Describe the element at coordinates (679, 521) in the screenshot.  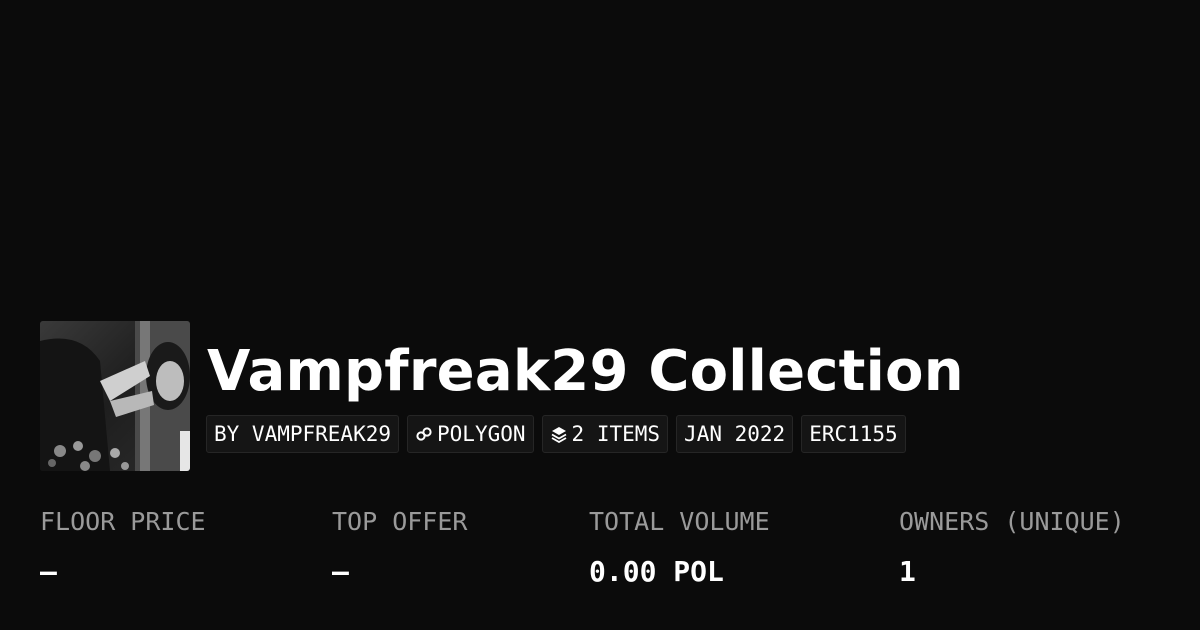
I see `stat-label: TOTAL VOLUME` at that location.